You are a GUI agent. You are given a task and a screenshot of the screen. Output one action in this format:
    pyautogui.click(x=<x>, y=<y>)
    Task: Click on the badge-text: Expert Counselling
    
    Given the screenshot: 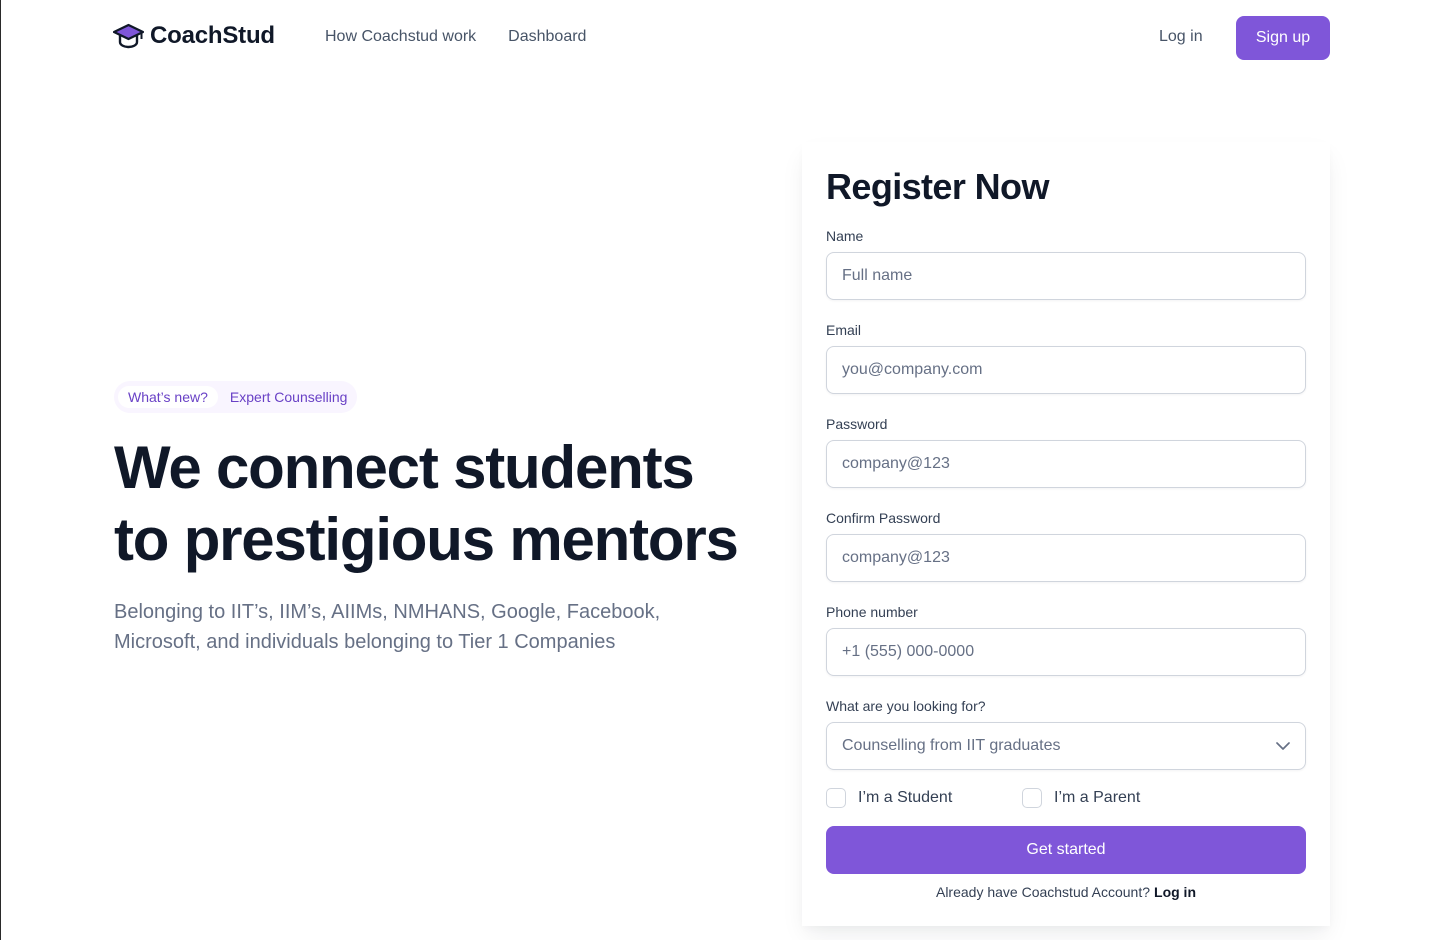 What is the action you would take?
    pyautogui.click(x=288, y=397)
    